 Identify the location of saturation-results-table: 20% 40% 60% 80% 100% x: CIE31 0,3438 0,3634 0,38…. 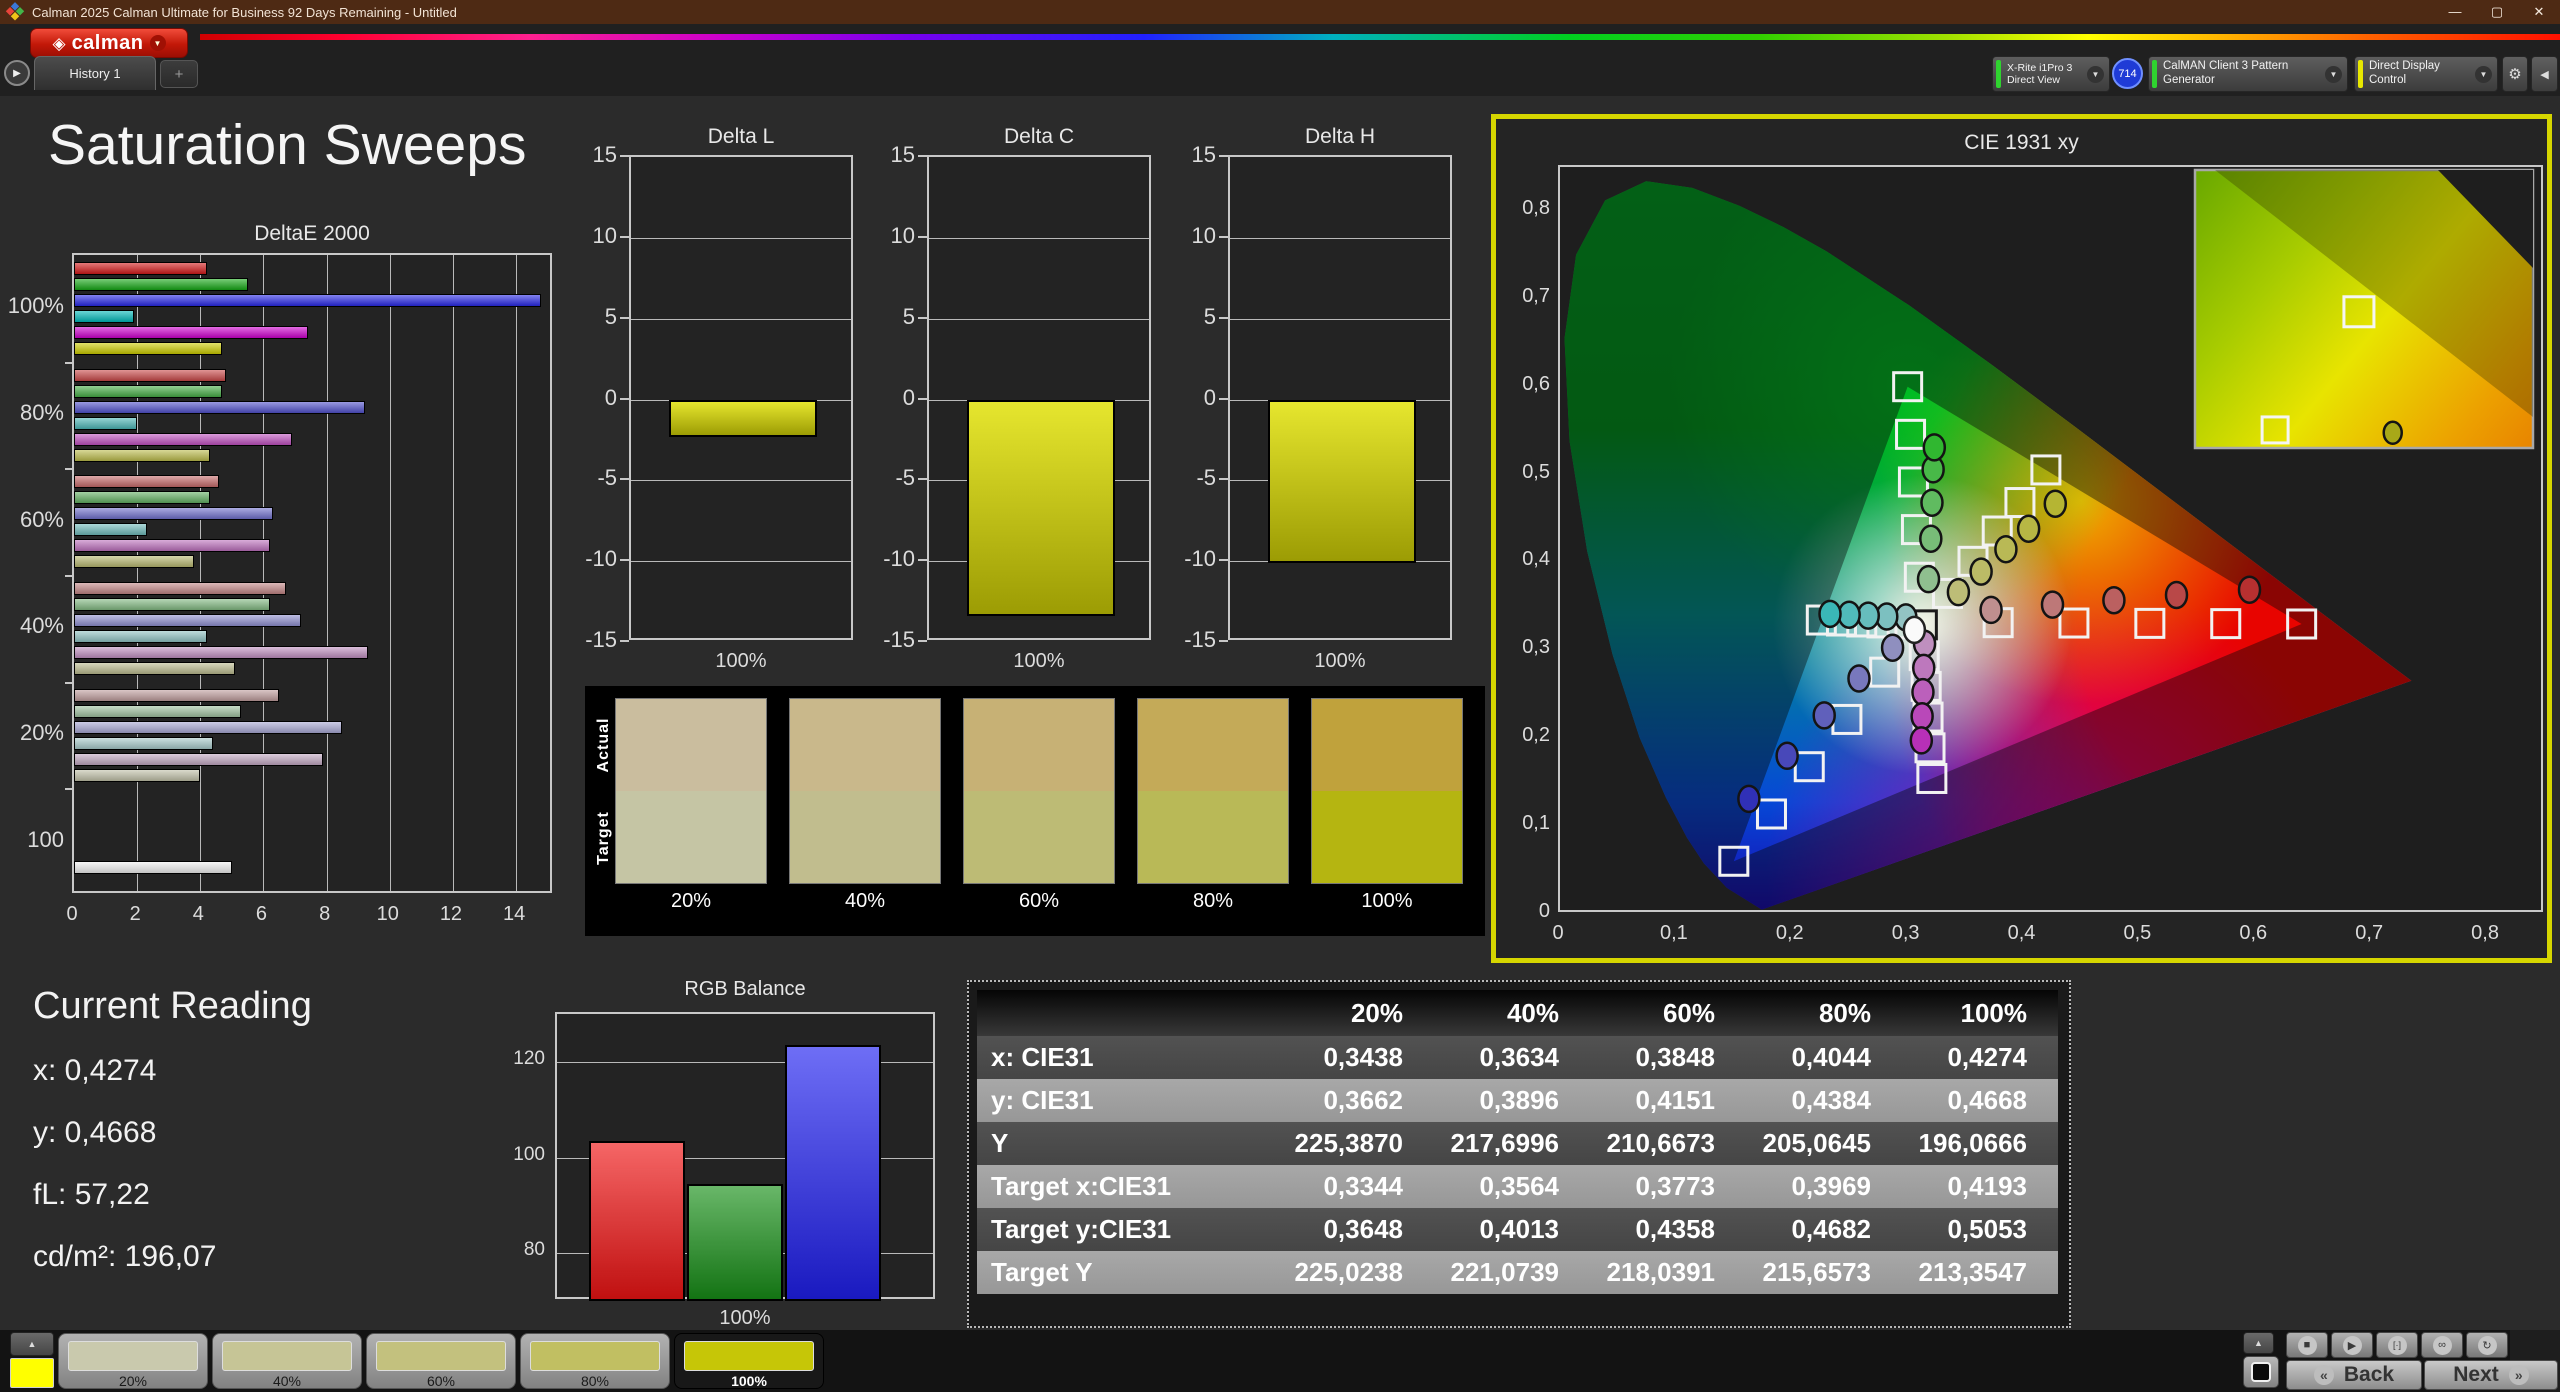
(1519, 1154).